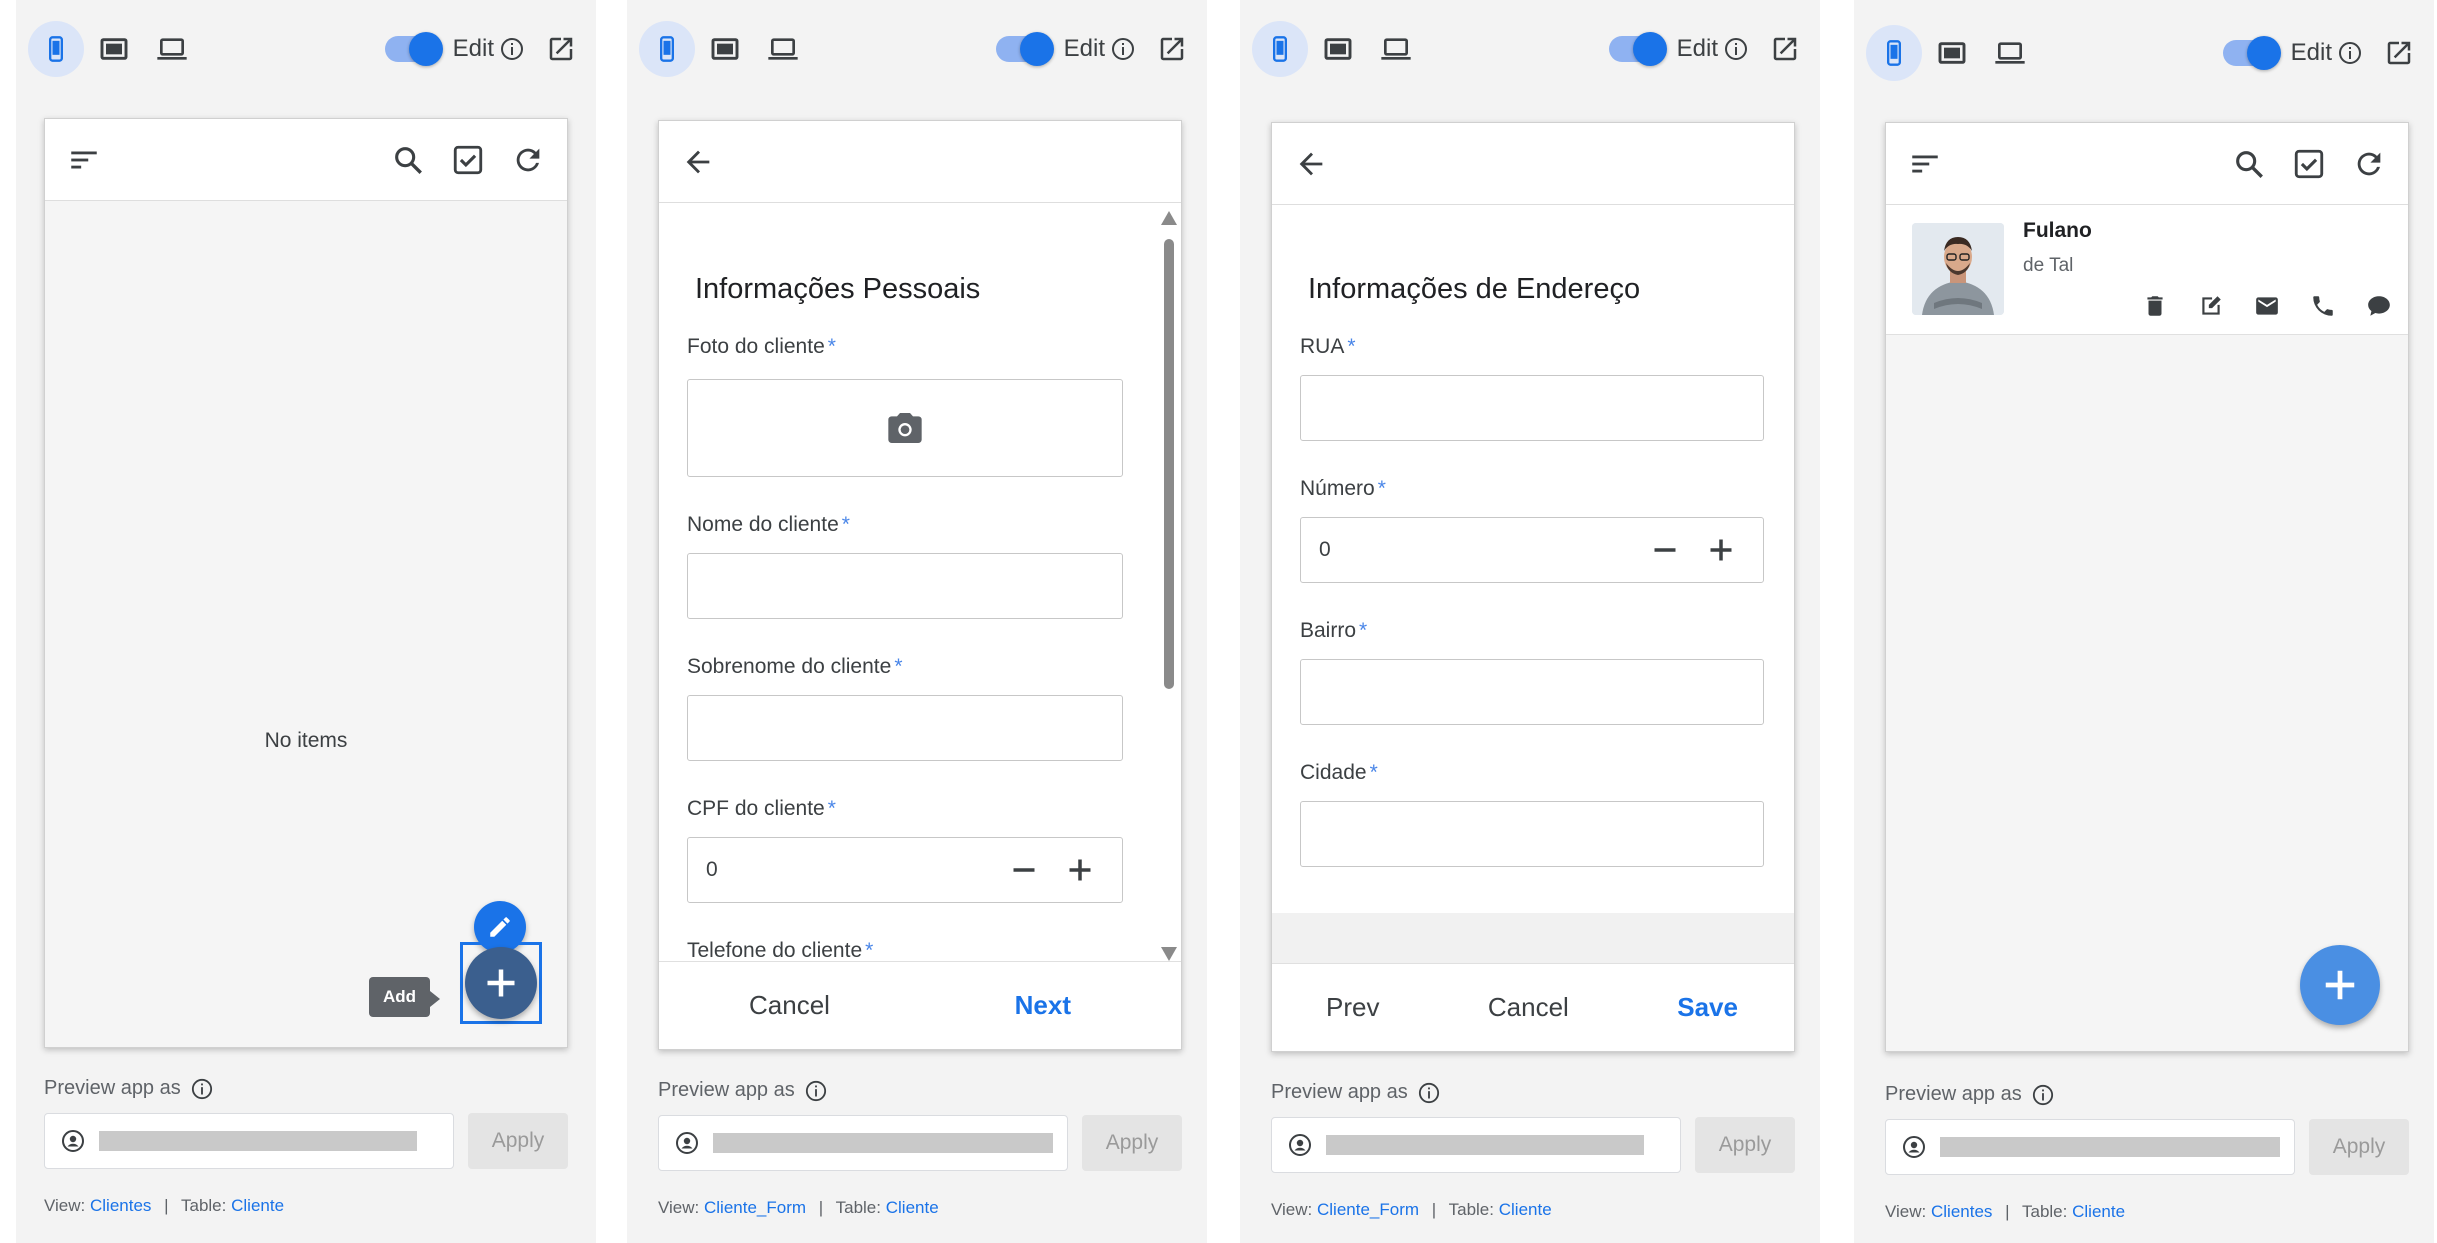  I want to click on edit-icon, so click(2211, 306).